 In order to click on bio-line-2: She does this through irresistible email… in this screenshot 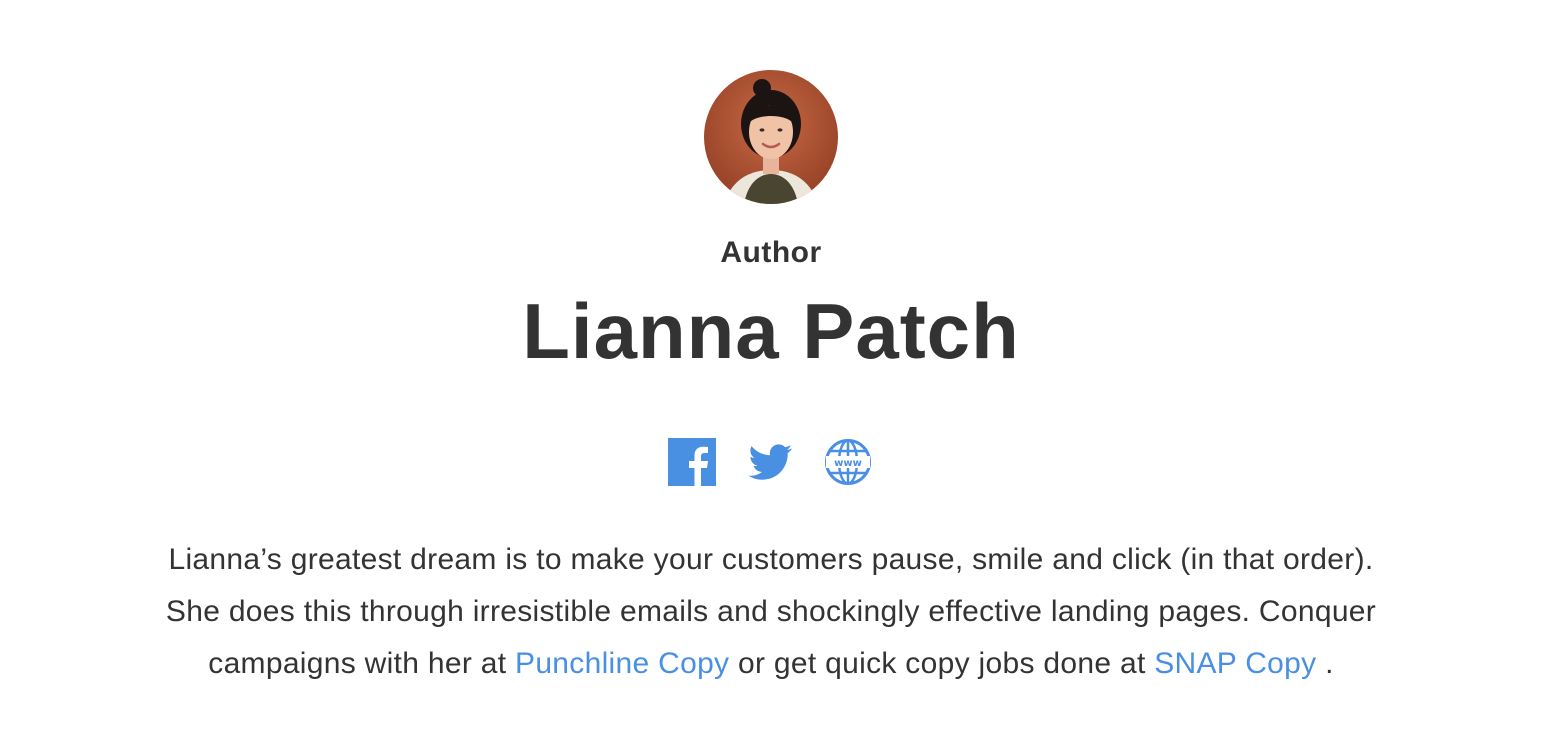, I will do `click(771, 611)`.